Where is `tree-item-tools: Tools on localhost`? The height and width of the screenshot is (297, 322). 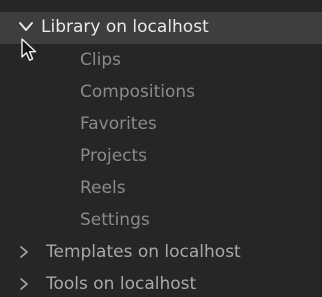
tree-item-tools: Tools on localhost is located at coordinates (161, 282).